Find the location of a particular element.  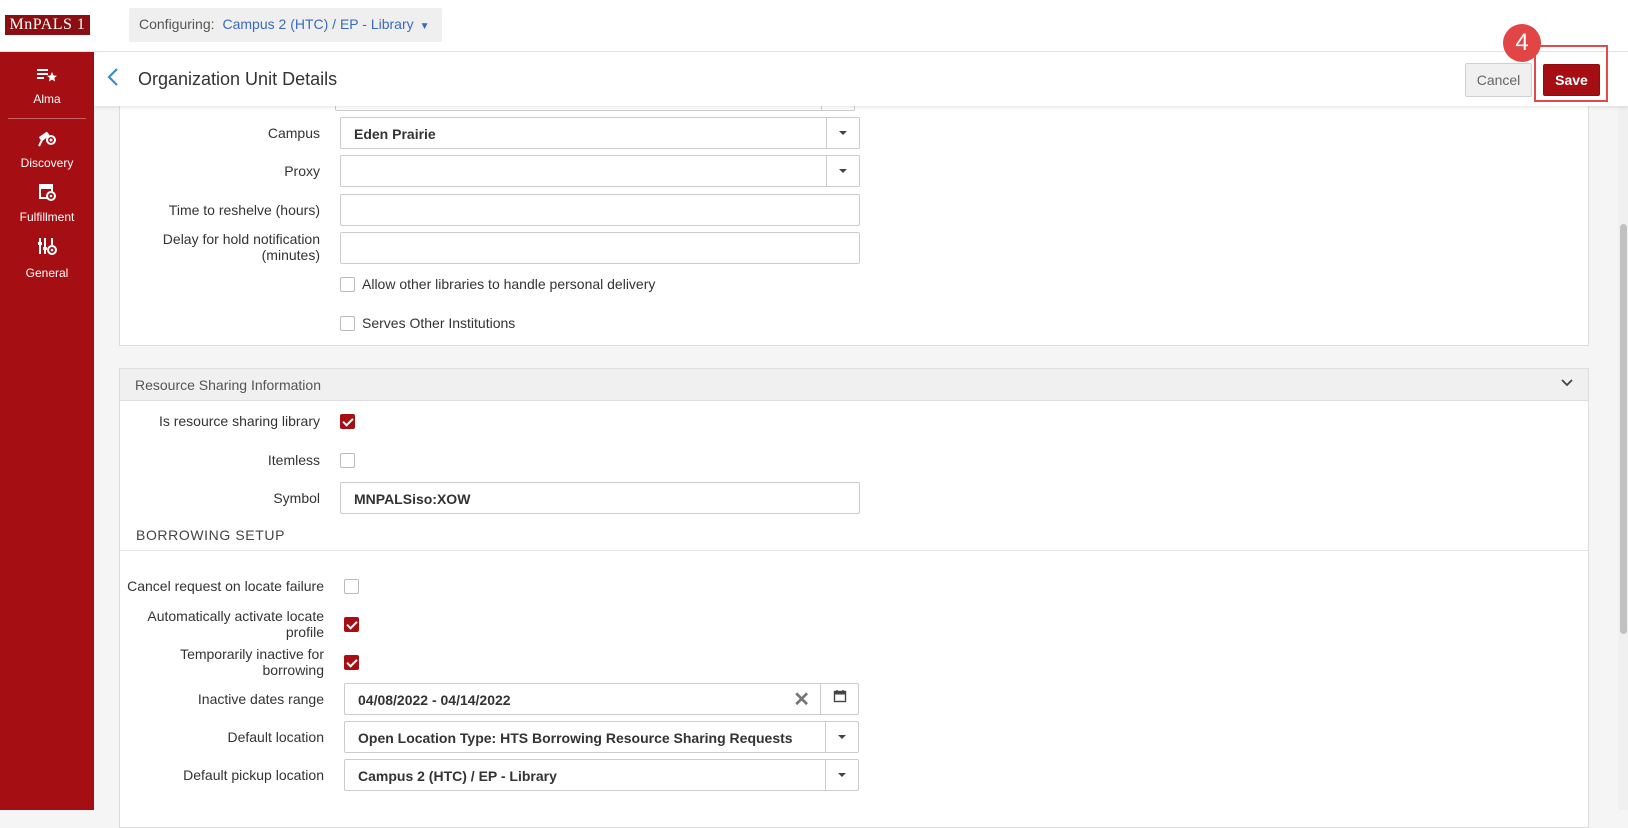

borrowing-setup-heading: BORROWING SETUP is located at coordinates (211, 535).